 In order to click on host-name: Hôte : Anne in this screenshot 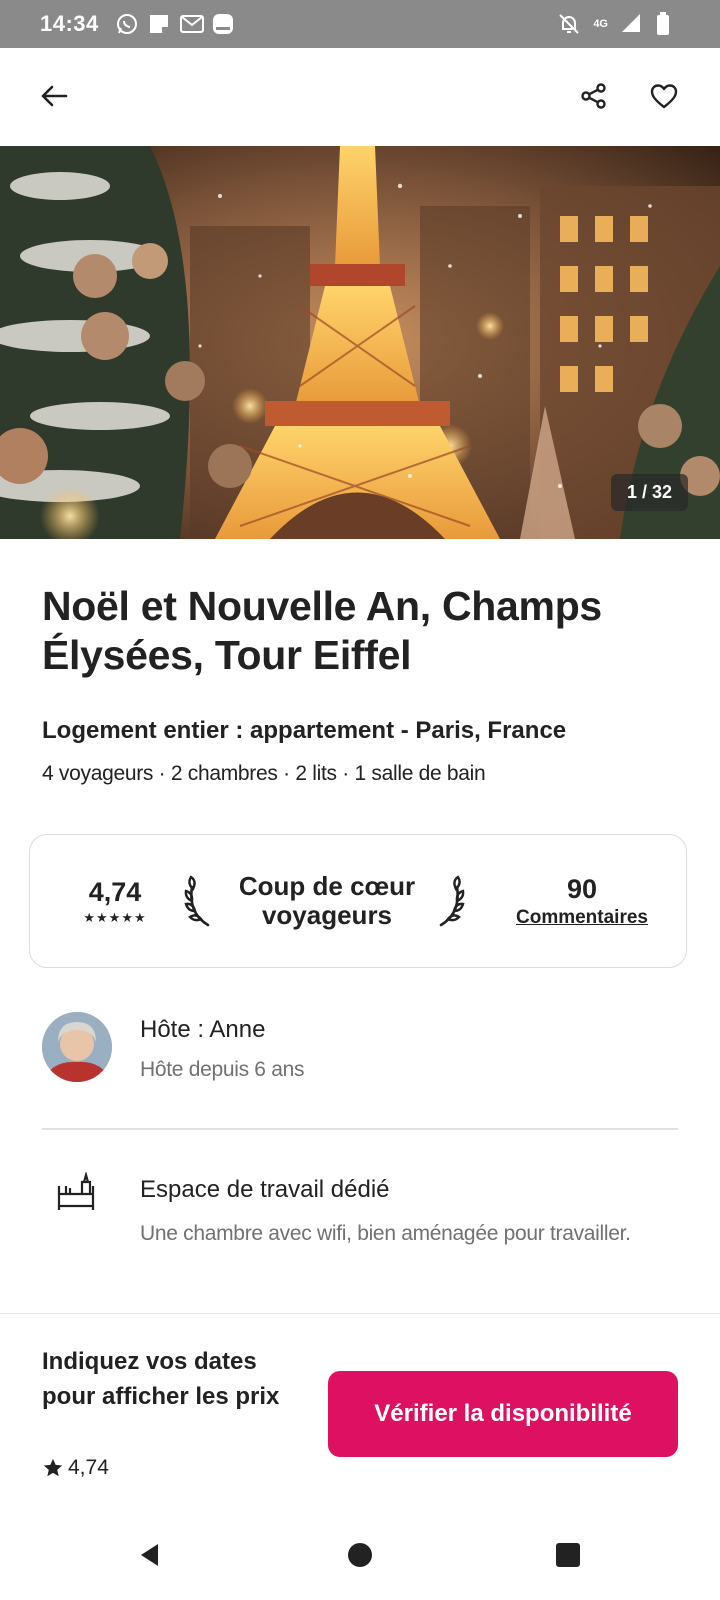, I will do `click(203, 1029)`.